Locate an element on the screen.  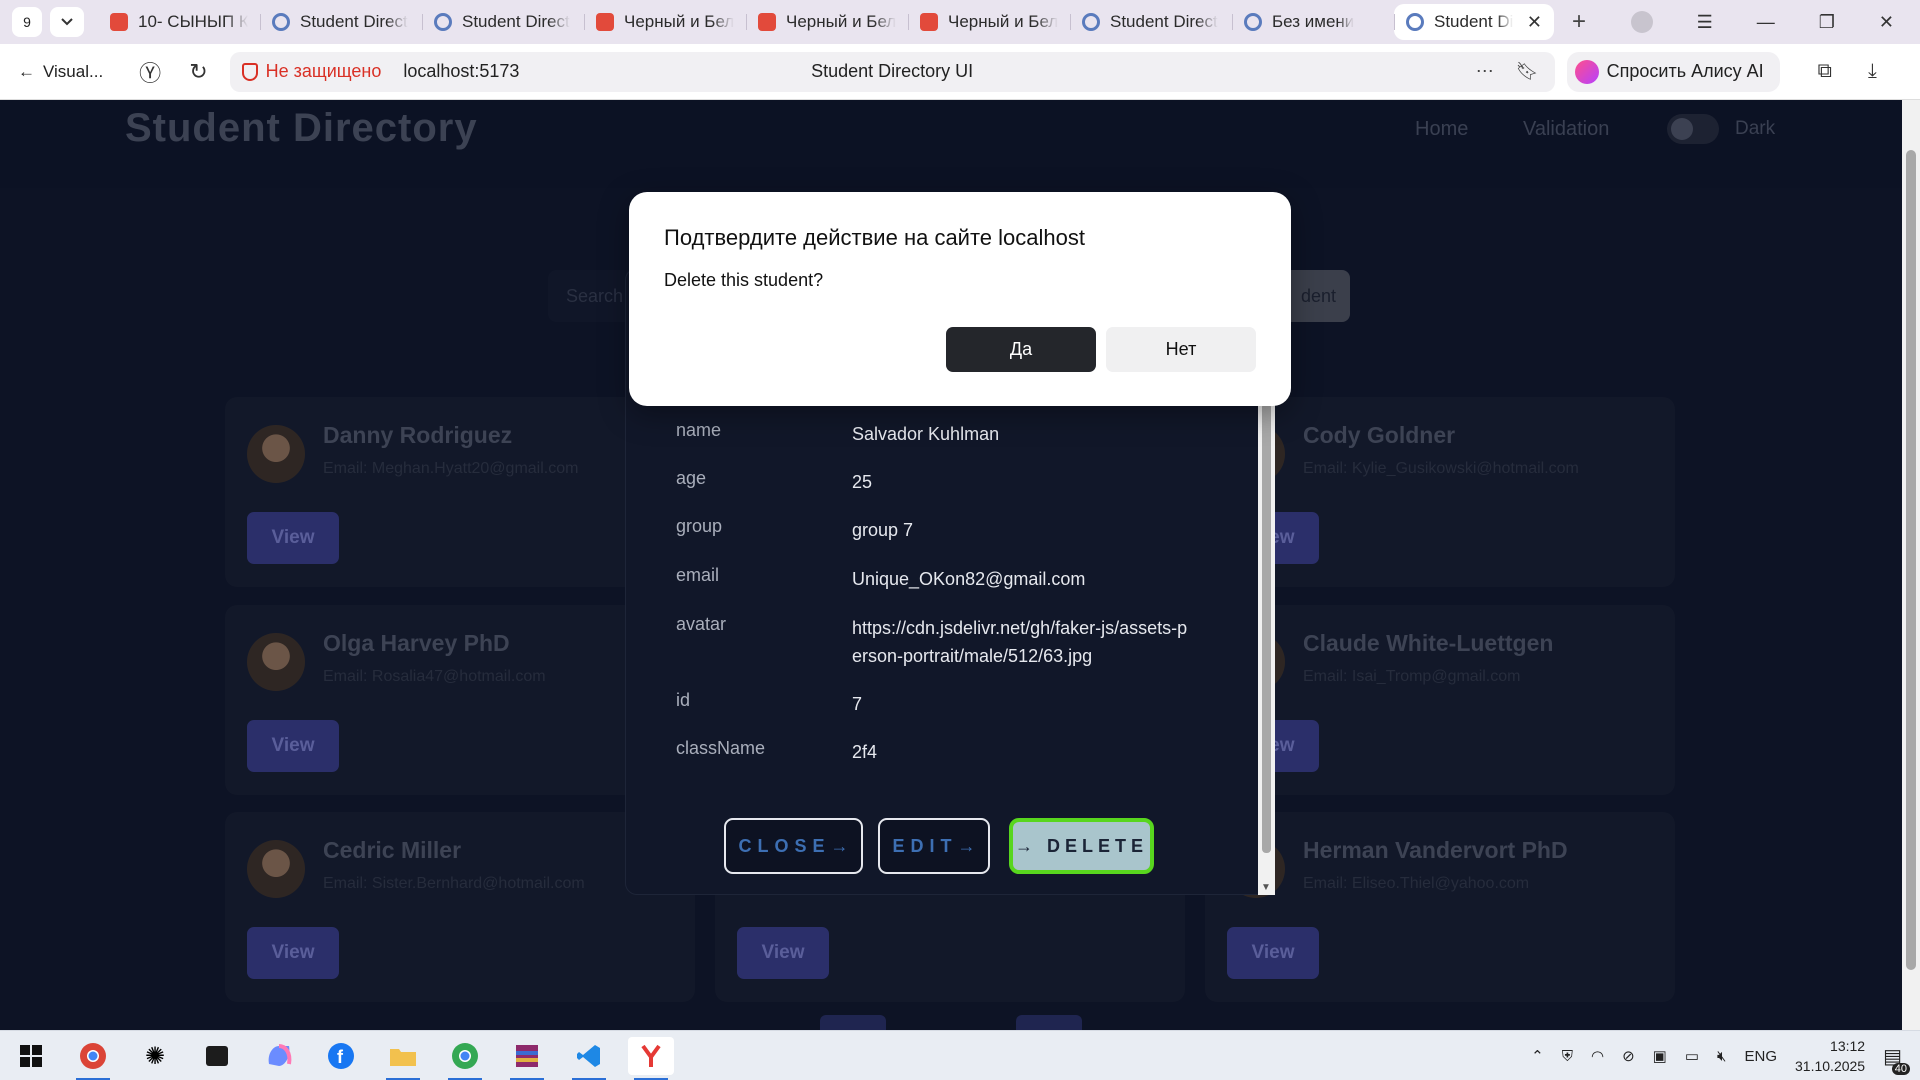
yandex-browser-icon is located at coordinates (651, 1058).